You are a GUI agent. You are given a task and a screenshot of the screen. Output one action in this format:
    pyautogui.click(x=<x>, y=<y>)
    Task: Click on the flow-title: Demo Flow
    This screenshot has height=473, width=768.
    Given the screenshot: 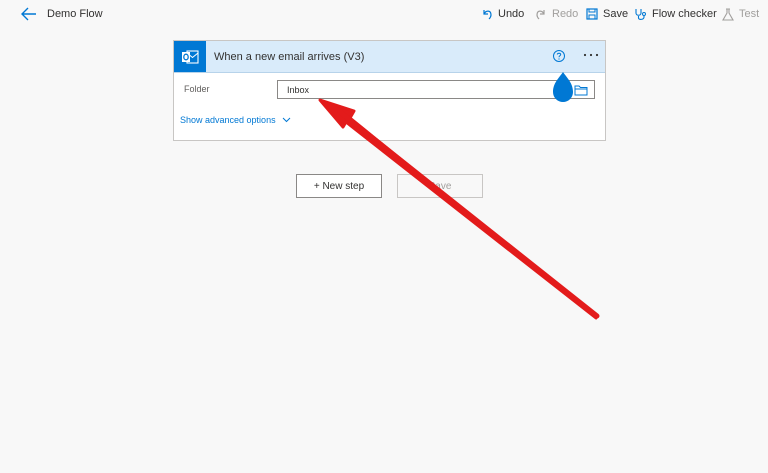 What is the action you would take?
    pyautogui.click(x=75, y=14)
    